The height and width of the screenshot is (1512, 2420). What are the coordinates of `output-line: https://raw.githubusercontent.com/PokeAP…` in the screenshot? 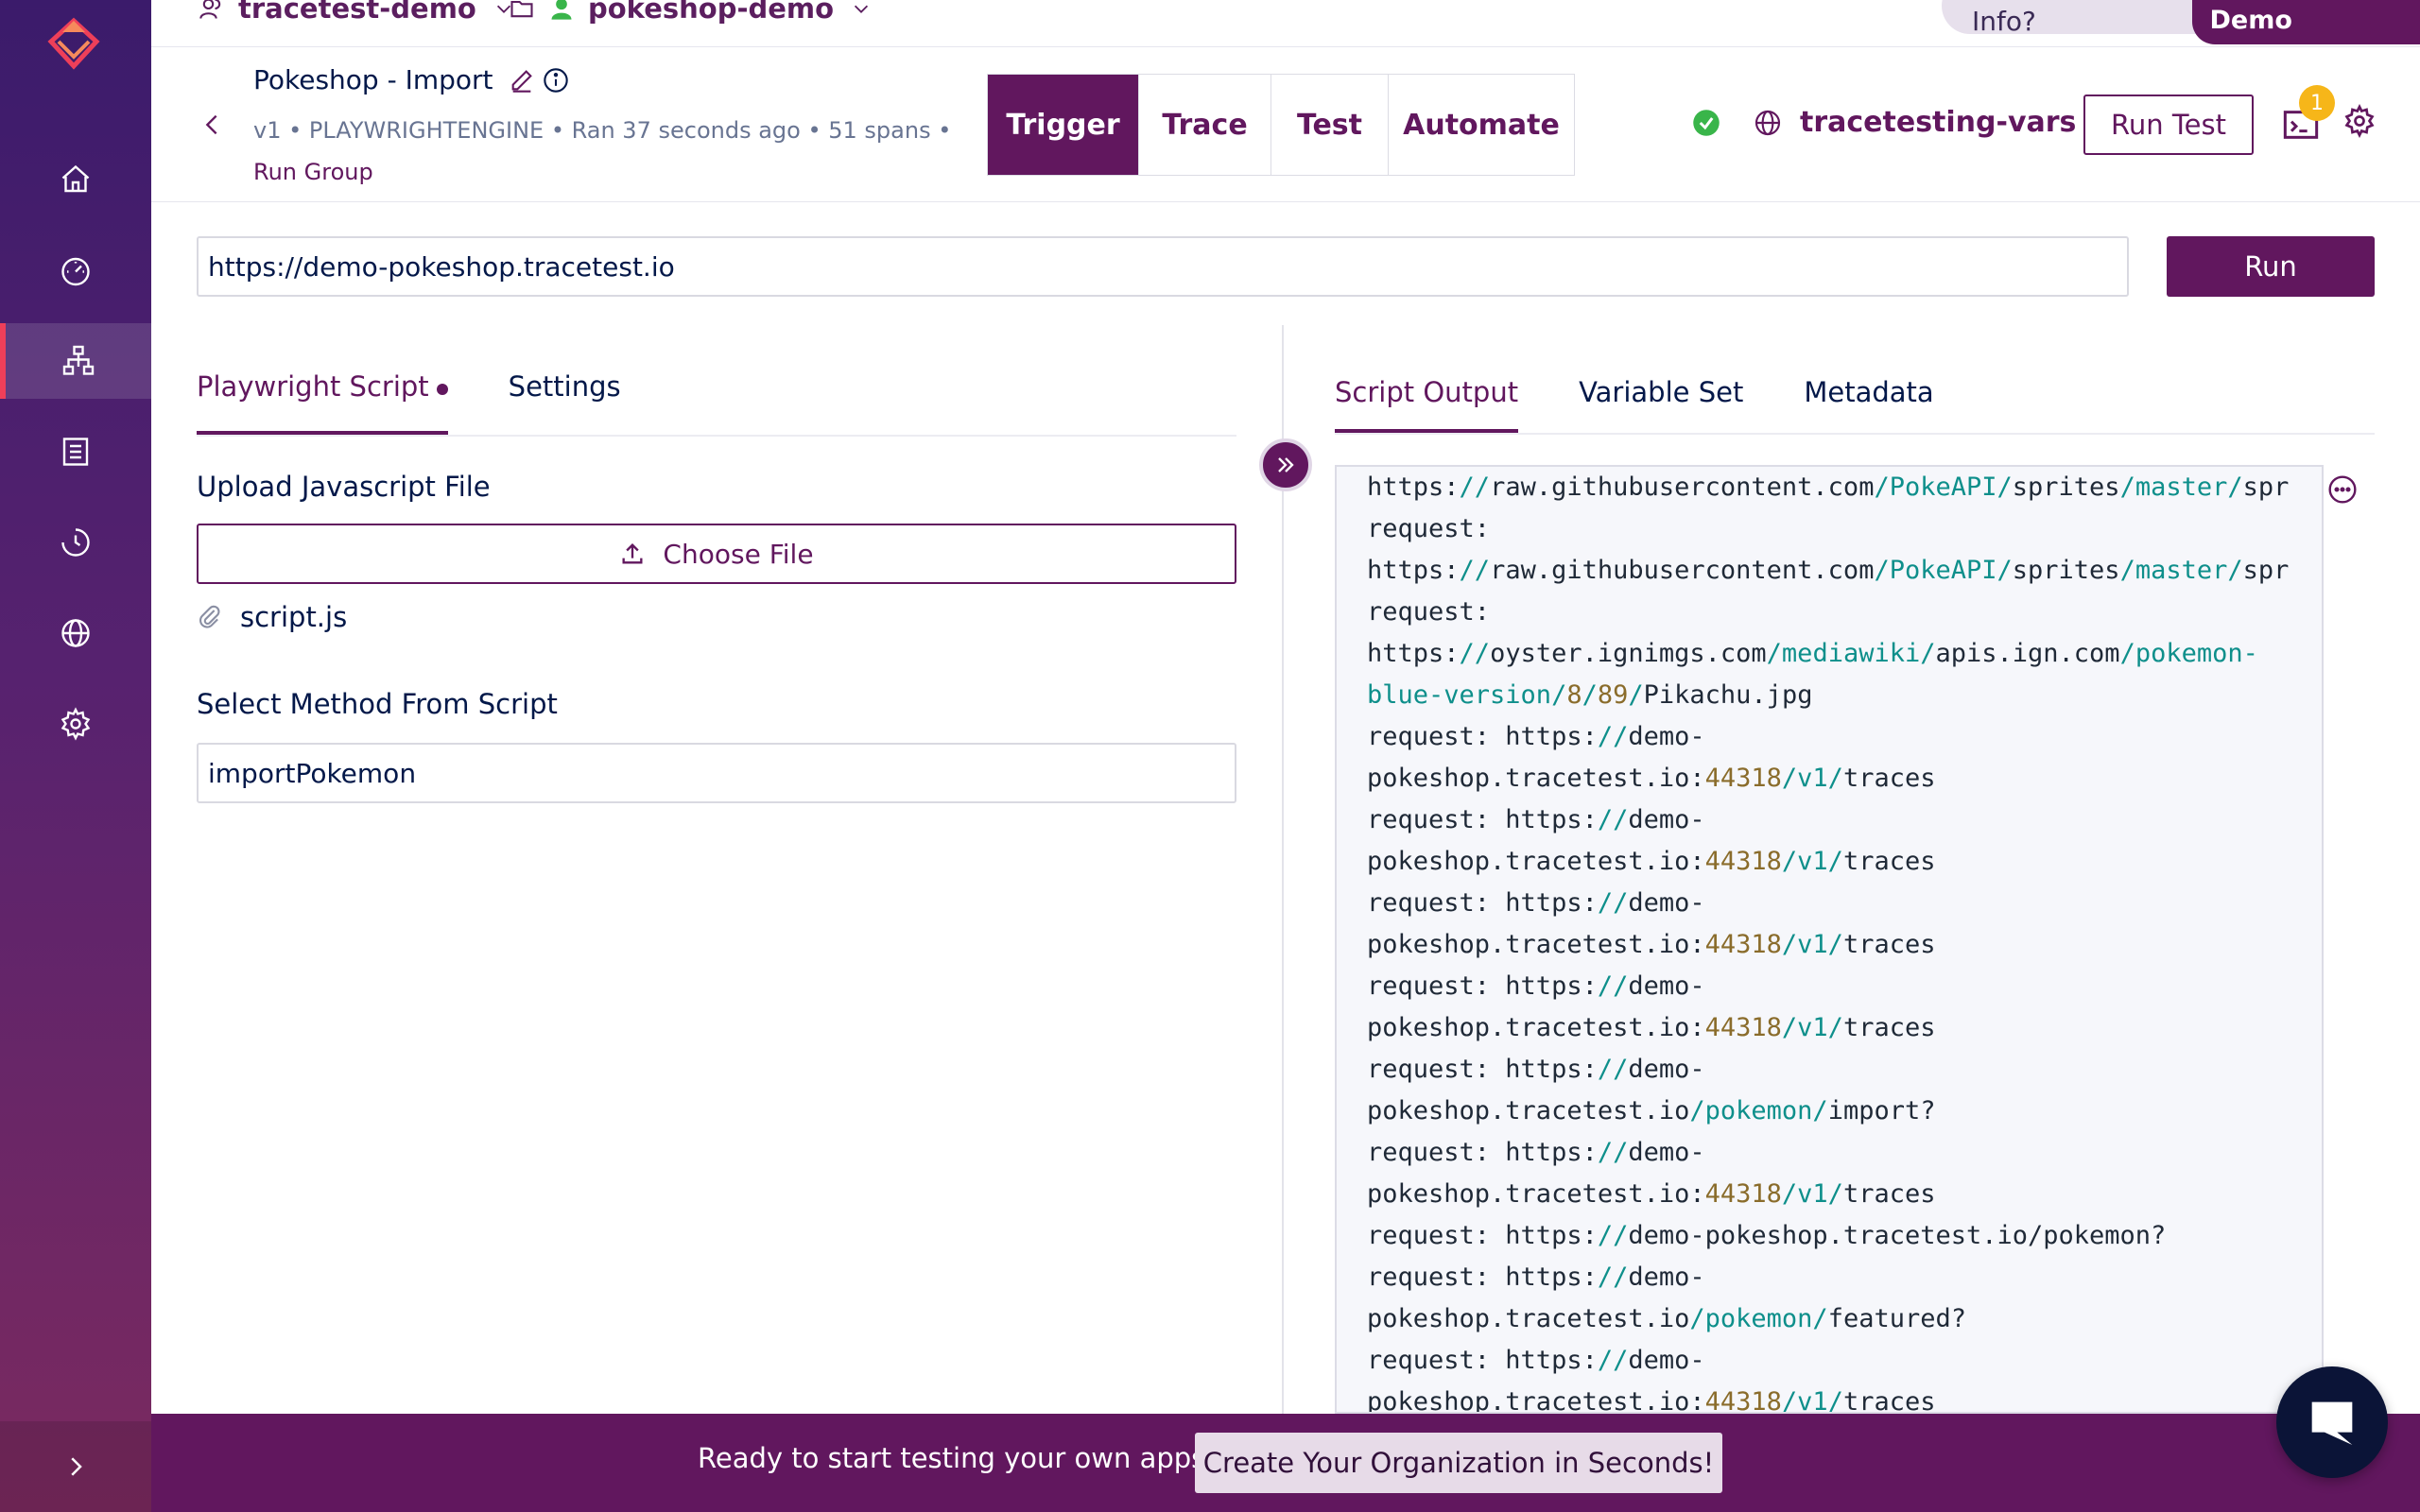 It's located at (1844, 487).